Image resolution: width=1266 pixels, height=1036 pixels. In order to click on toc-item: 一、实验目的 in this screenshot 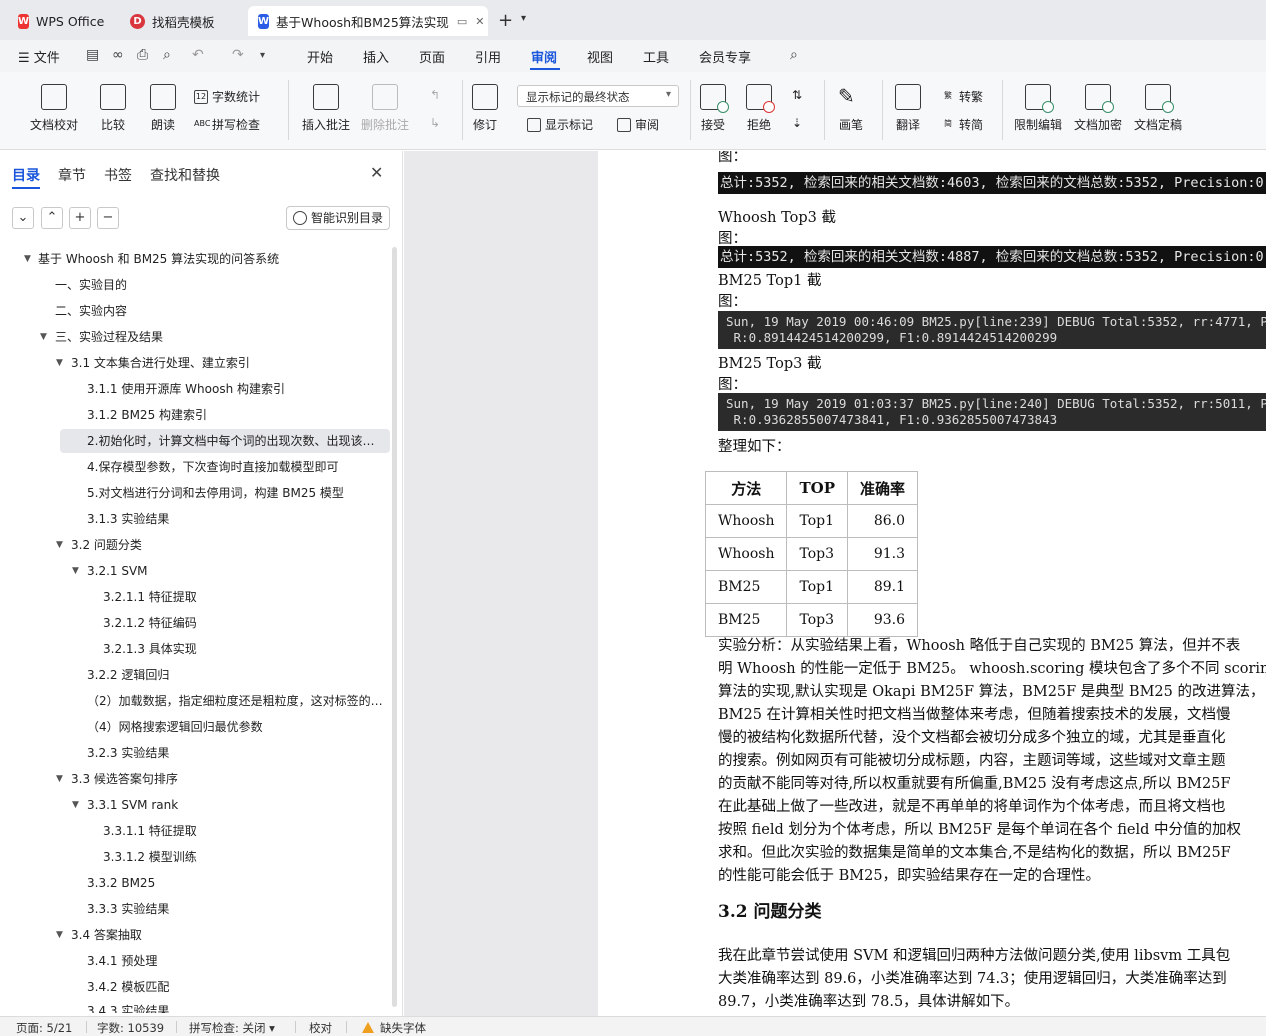, I will do `click(220, 285)`.